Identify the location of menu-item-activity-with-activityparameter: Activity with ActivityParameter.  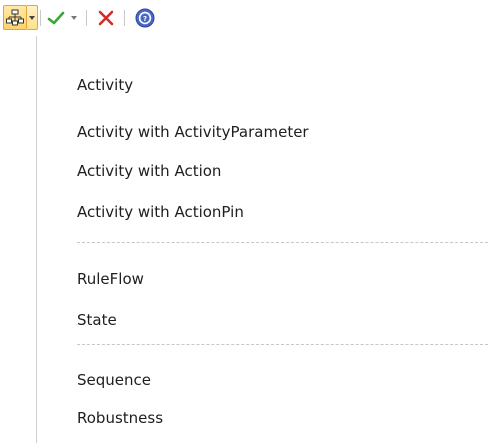
(262, 132).